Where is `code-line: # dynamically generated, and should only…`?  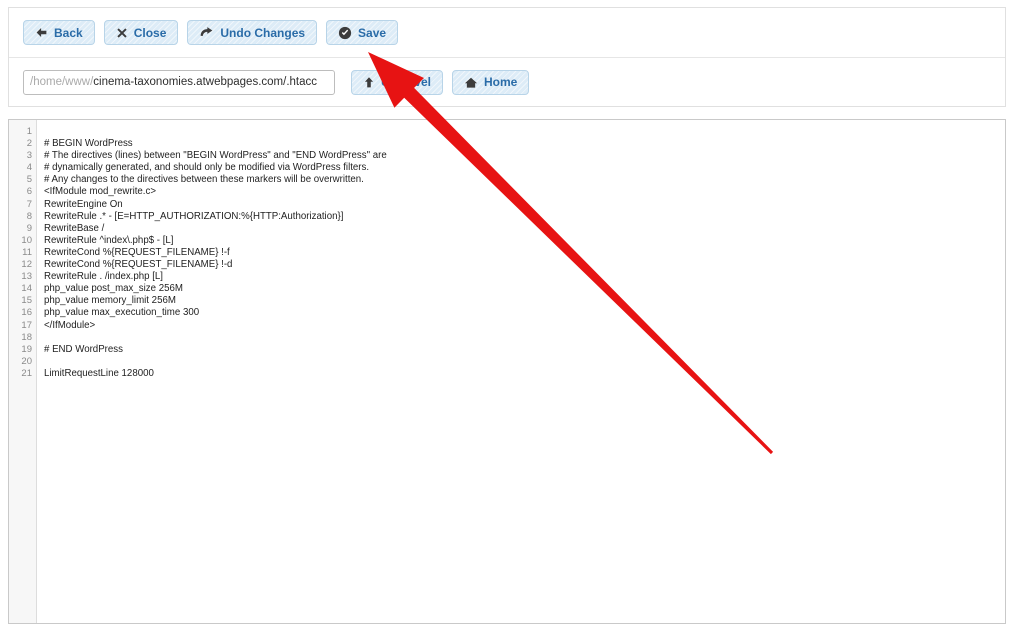 code-line: # dynamically generated, and should only… is located at coordinates (207, 168).